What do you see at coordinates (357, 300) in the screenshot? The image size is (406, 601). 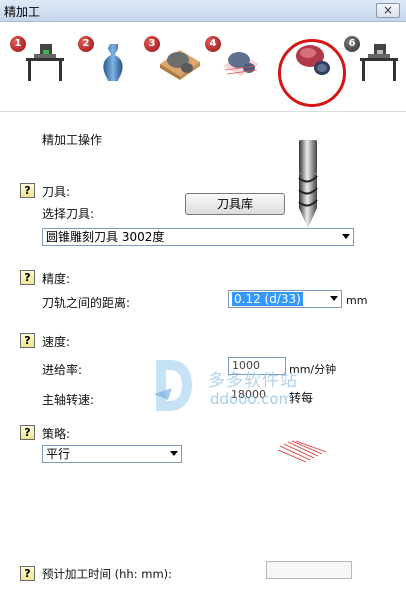 I see `stepover-unit: mm` at bounding box center [357, 300].